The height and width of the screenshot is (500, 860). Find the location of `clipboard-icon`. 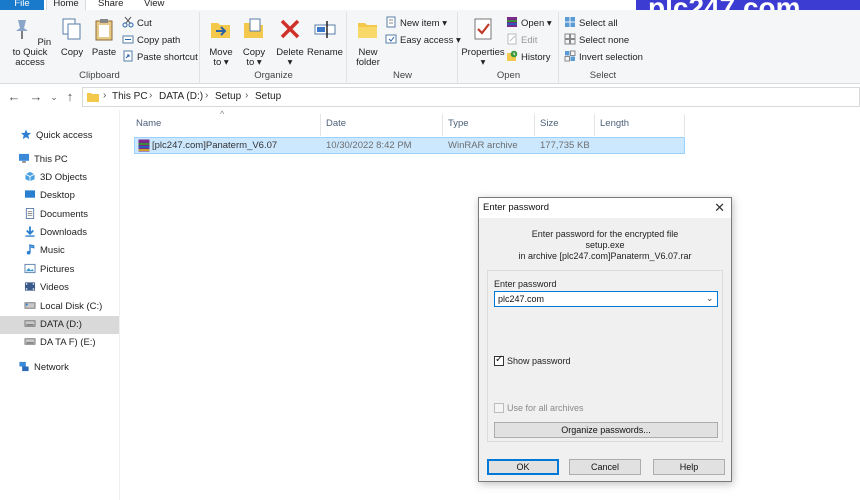

clipboard-icon is located at coordinates (104, 30).